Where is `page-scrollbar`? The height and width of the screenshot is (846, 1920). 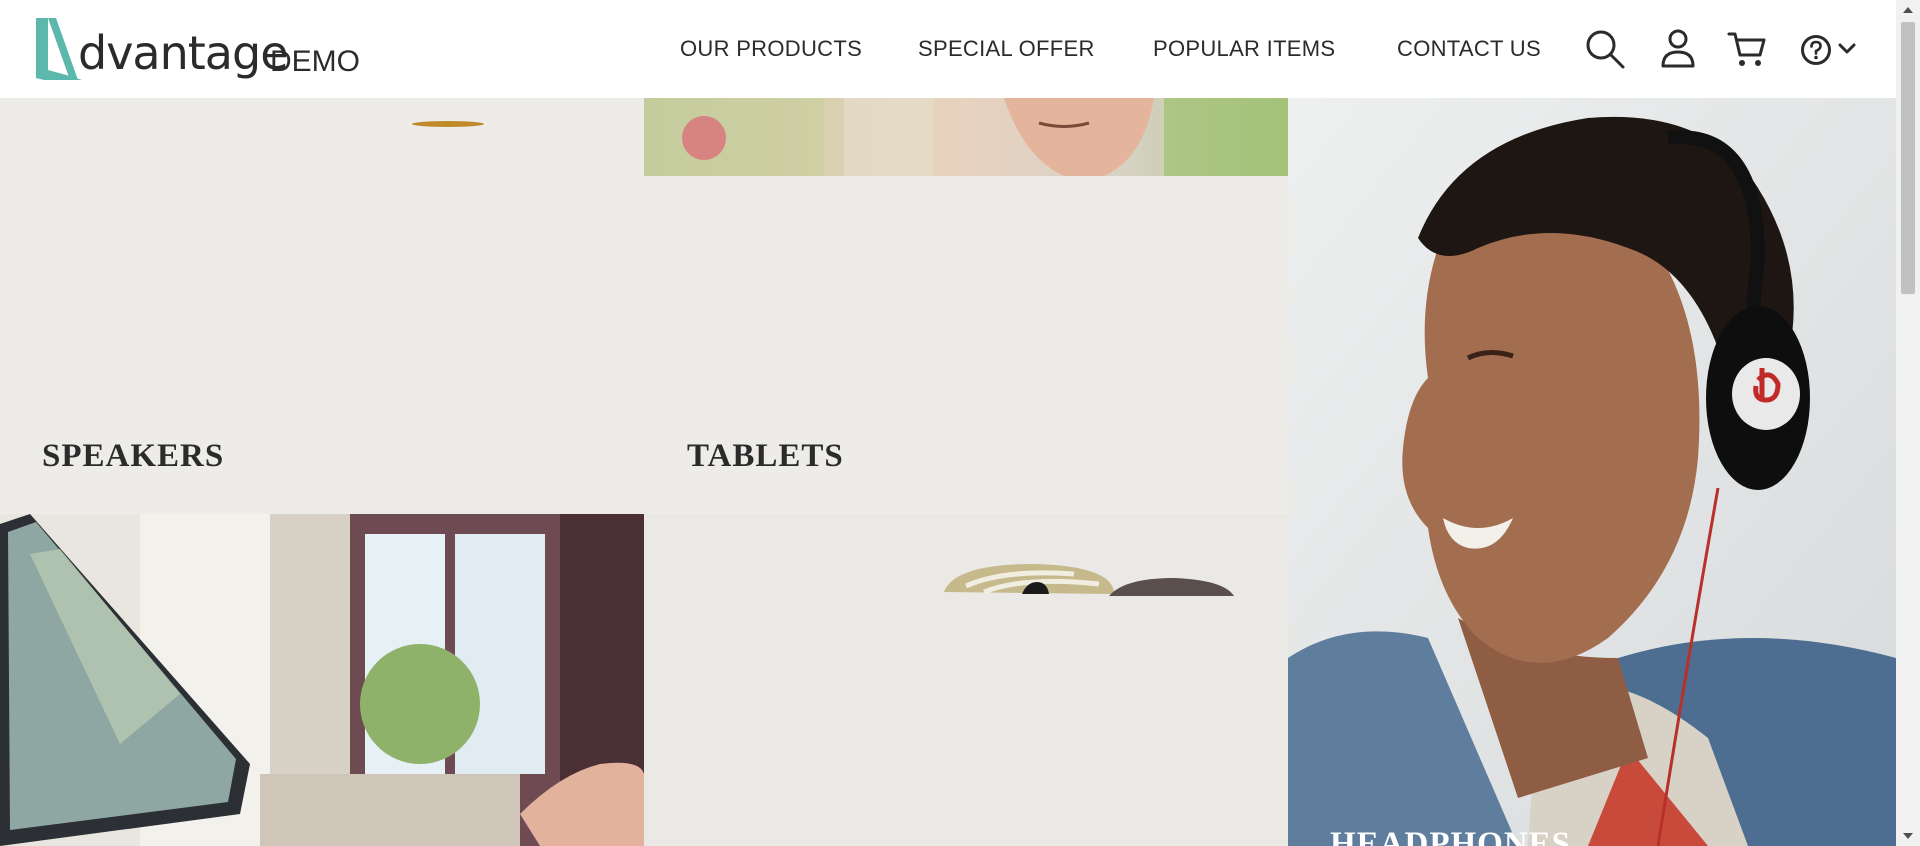
page-scrollbar is located at coordinates (1908, 423).